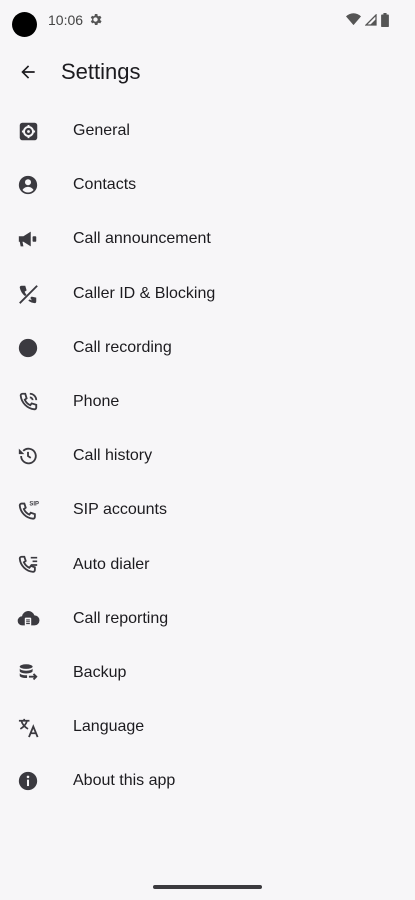  Describe the element at coordinates (124, 781) in the screenshot. I see `settings-item-label: About this app` at that location.